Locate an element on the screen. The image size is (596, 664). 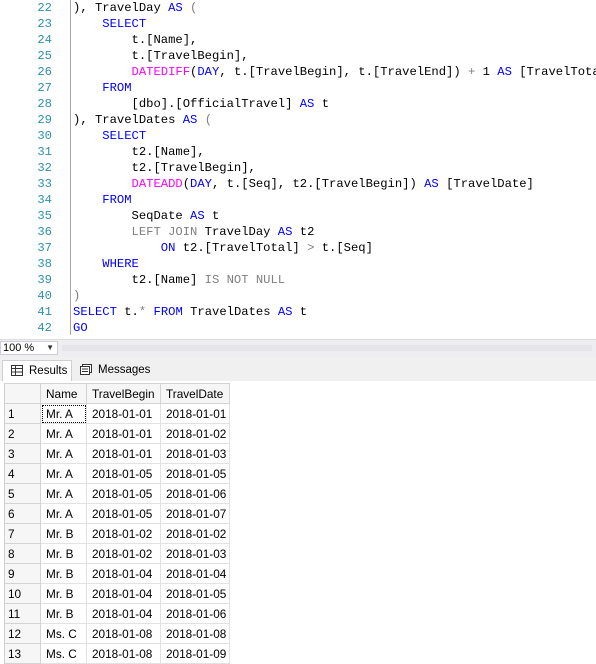
table-row: 8 Mr. B 2018-01-02 2018-01-03 is located at coordinates (117, 553).